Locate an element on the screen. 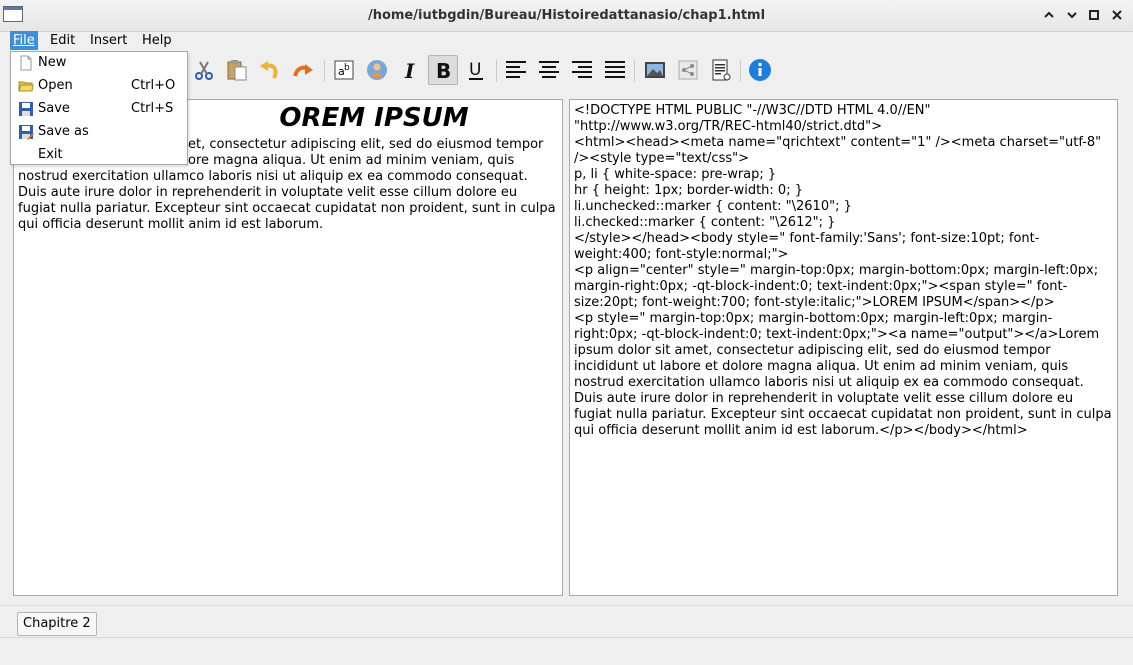 The image size is (1133, 665). svg-text: U is located at coordinates (475, 70).